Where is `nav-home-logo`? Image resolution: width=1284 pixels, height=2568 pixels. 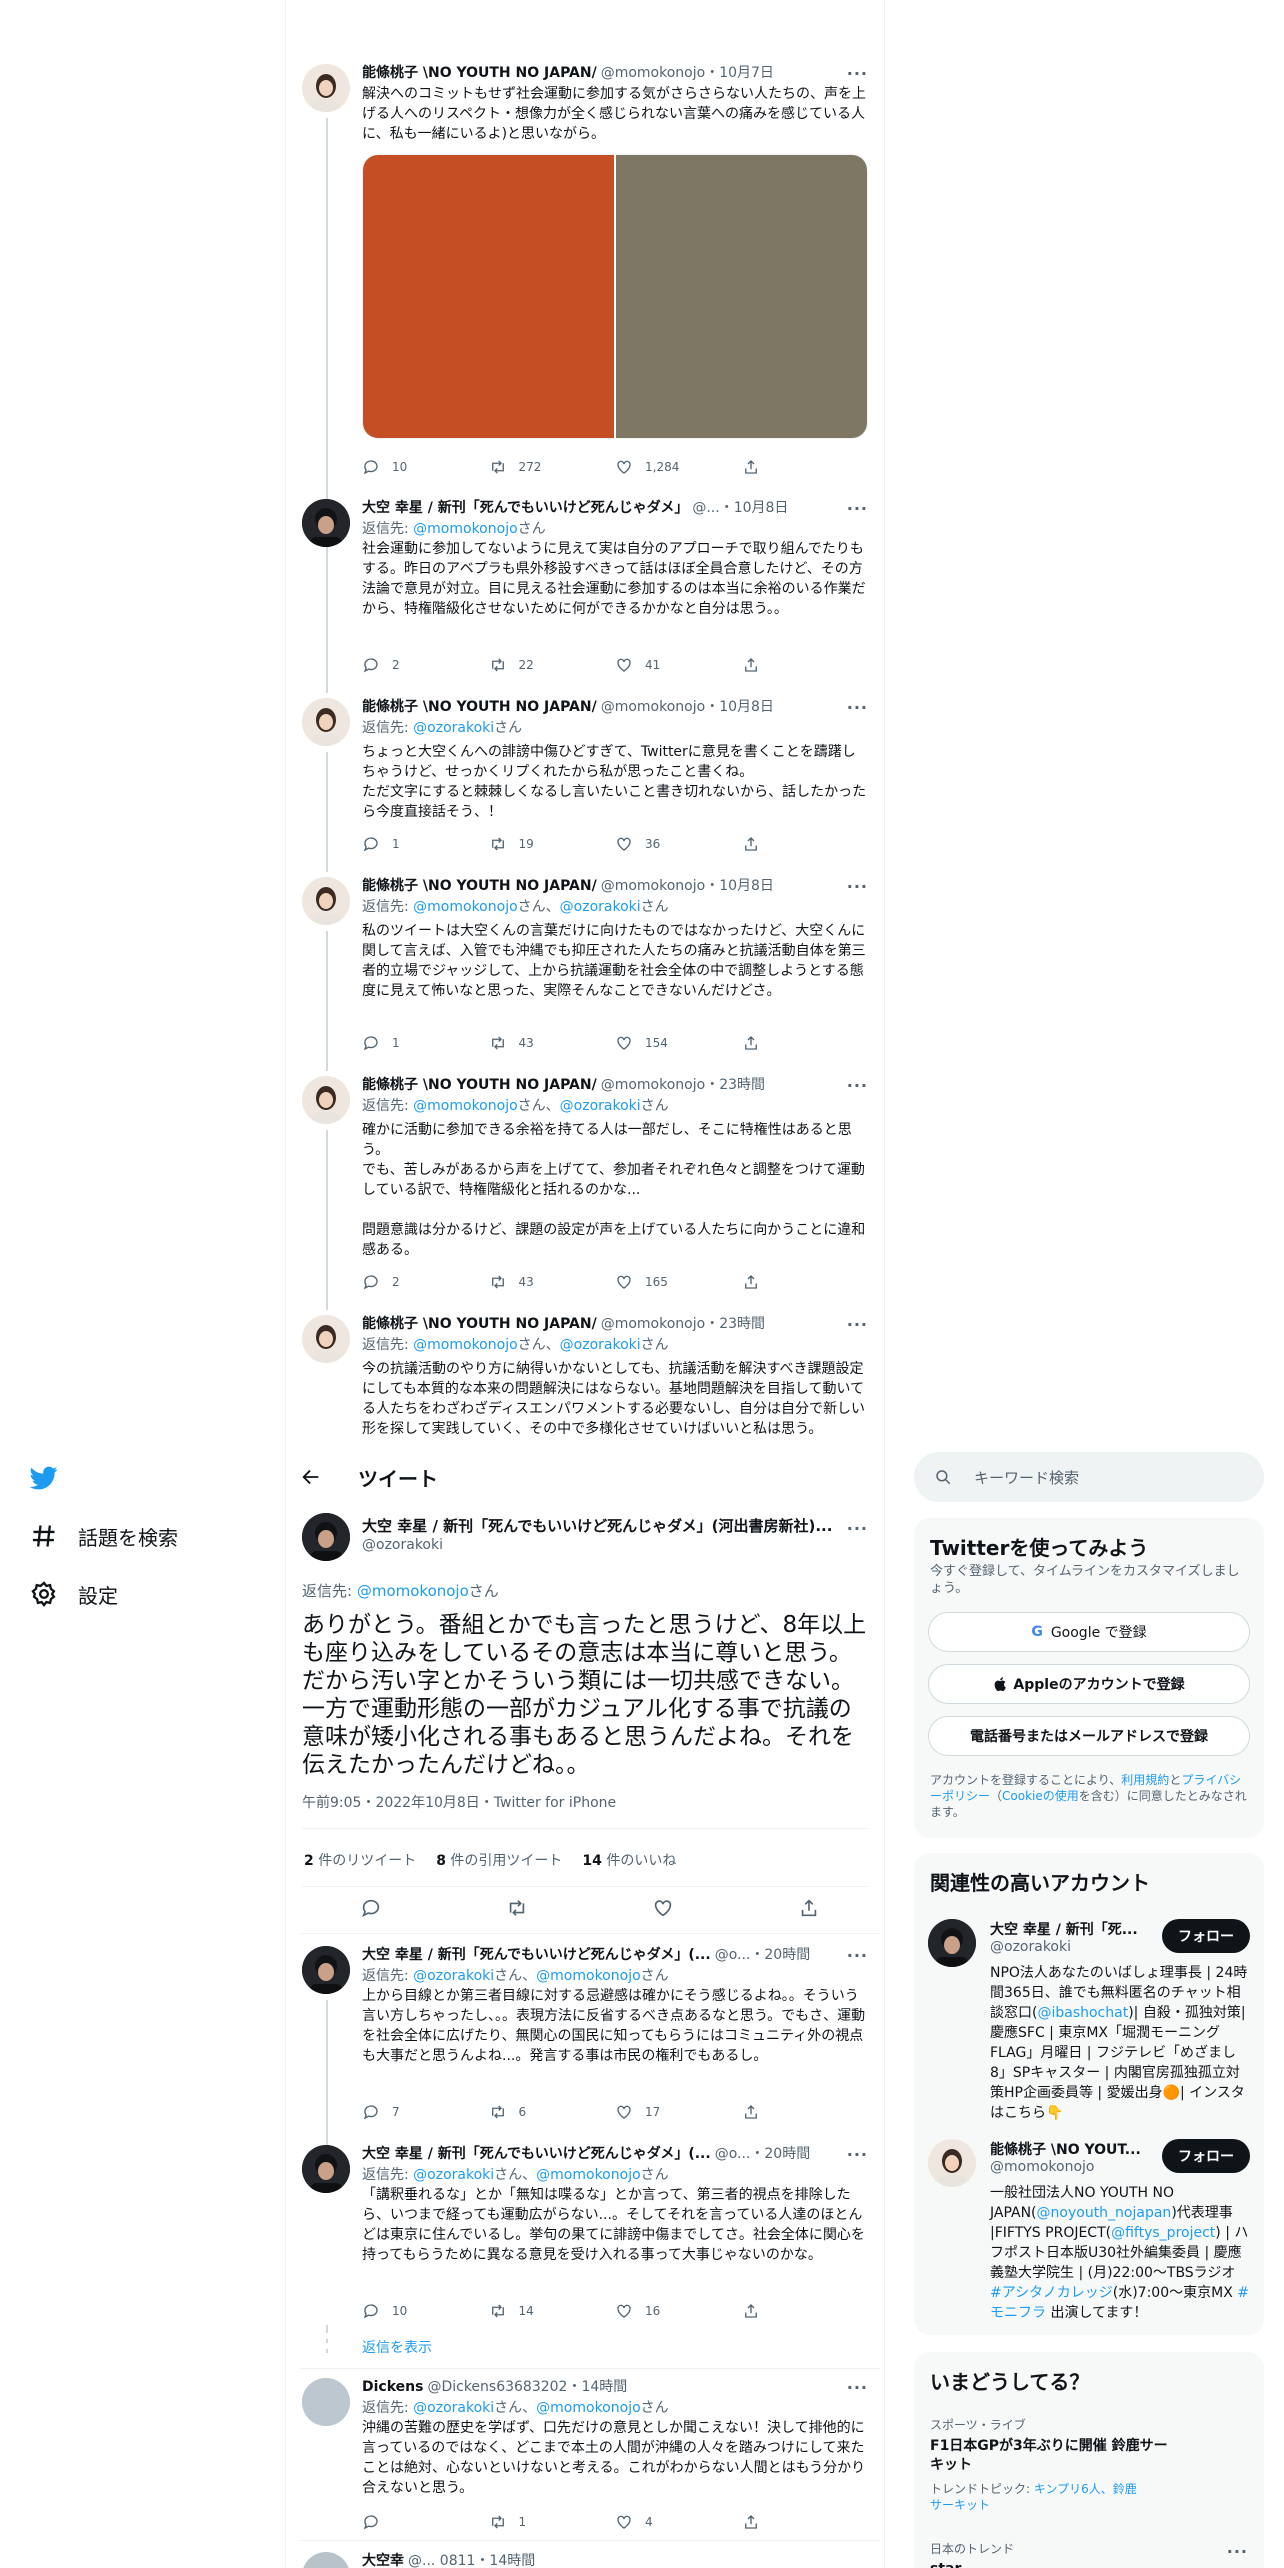
nav-home-logo is located at coordinates (104, 1478).